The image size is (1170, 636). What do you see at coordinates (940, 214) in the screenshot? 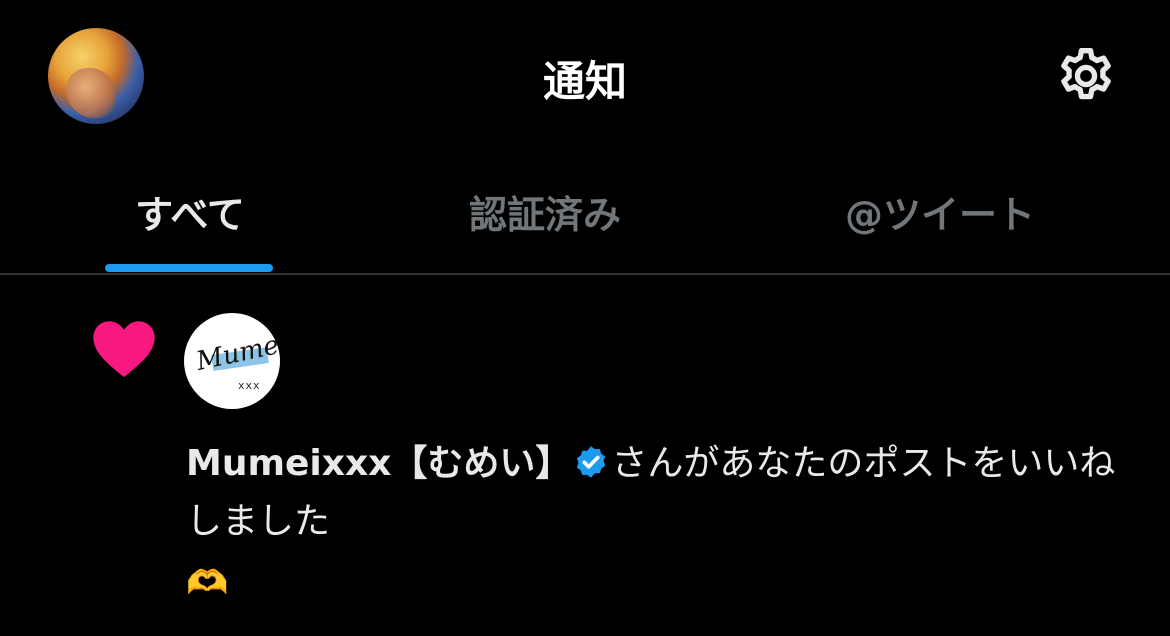
I see `tab-mentions: @ツイート` at bounding box center [940, 214].